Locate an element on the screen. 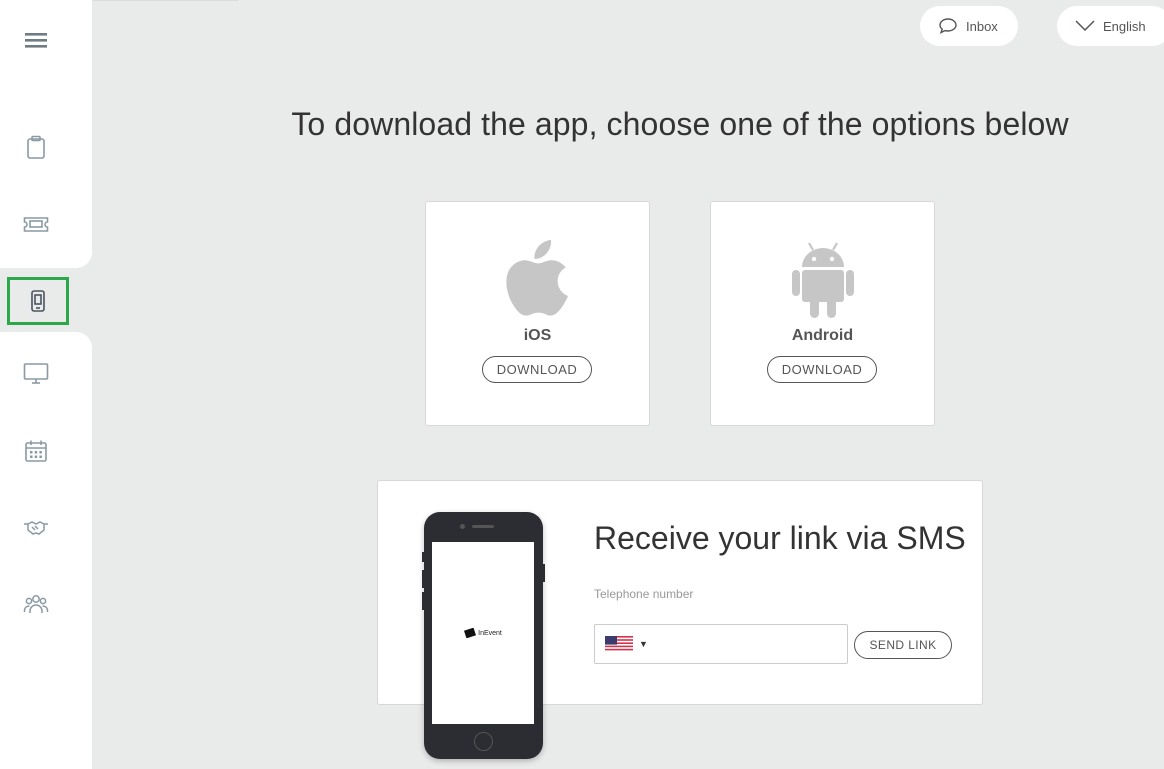 This screenshot has width=1164, height=769. sidebar-item-monitor is located at coordinates (36, 373).